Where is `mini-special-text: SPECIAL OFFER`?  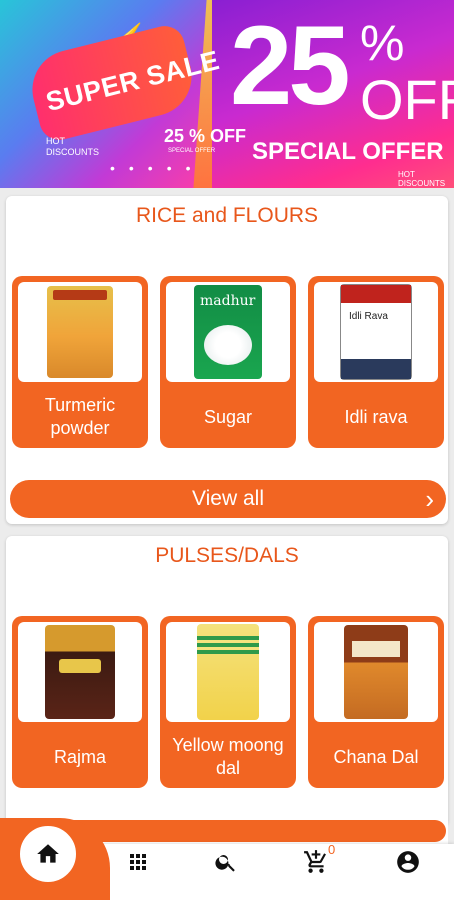 mini-special-text: SPECIAL OFFER is located at coordinates (192, 151).